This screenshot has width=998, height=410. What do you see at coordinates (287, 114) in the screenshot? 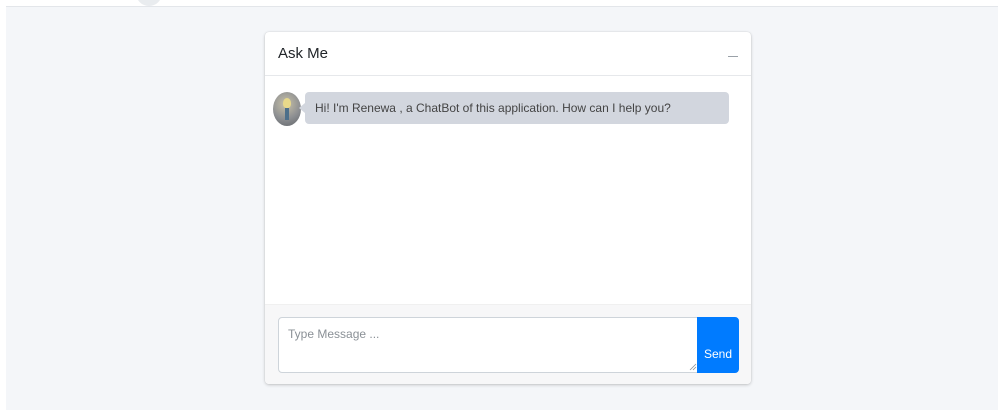
I see `bulb-stem` at bounding box center [287, 114].